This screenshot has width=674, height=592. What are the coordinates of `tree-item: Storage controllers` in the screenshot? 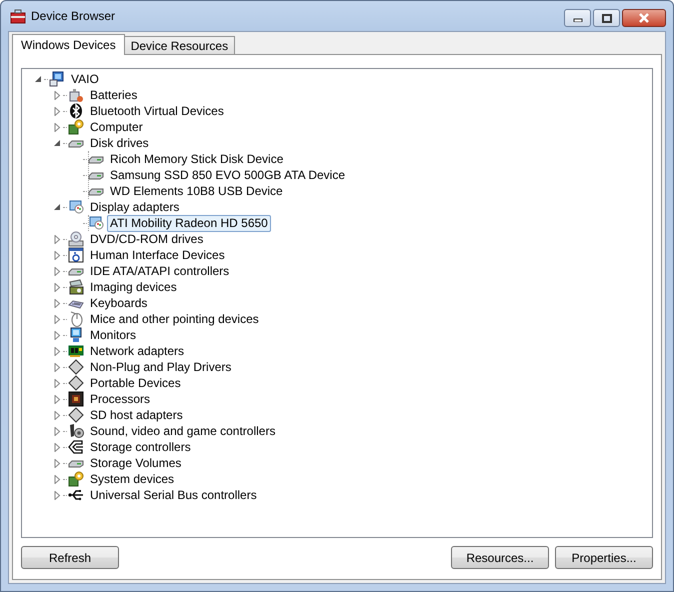 It's located at (140, 447).